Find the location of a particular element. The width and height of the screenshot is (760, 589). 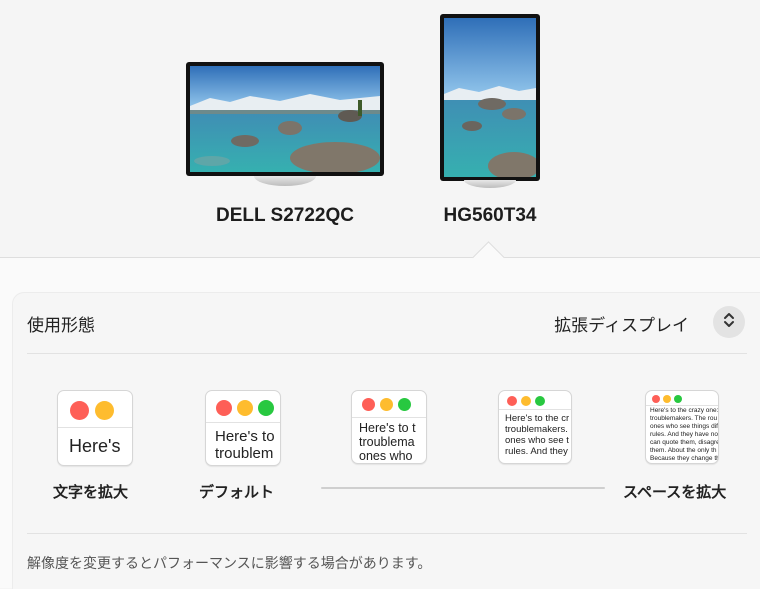

resolution-label-default: デフォルト is located at coordinates (237, 492).